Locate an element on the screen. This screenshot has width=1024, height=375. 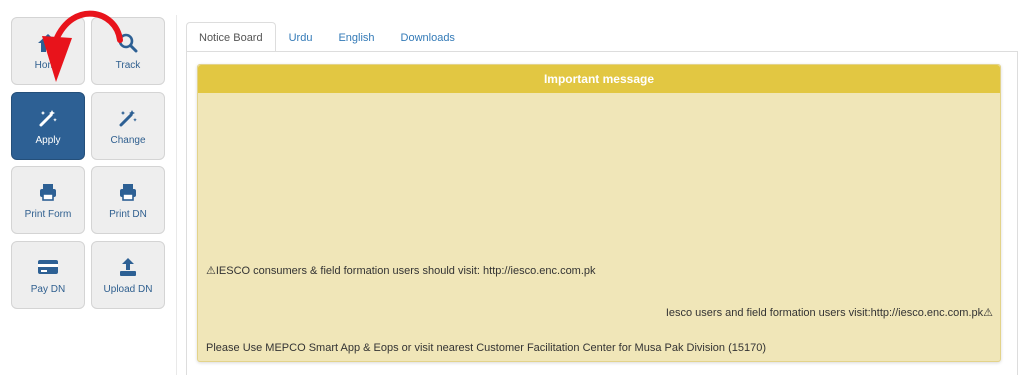
upload-dn-tile-label: Upload DN is located at coordinates (128, 289).